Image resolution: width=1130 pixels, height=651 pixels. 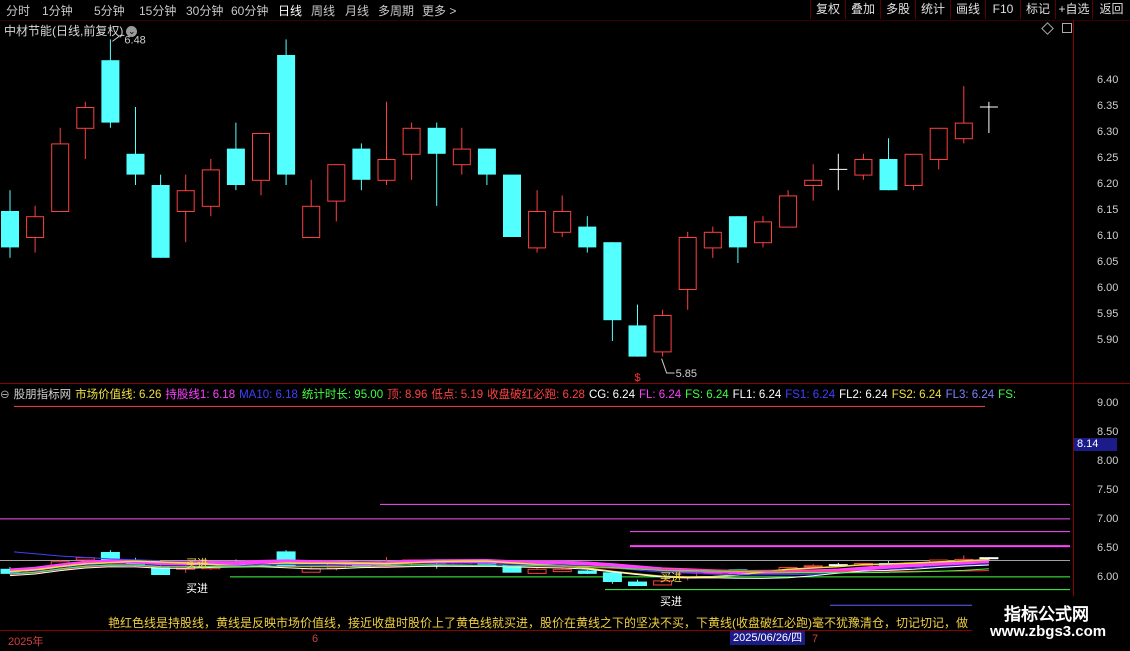 I want to click on low-price-label: 5.85, so click(x=686, y=374).